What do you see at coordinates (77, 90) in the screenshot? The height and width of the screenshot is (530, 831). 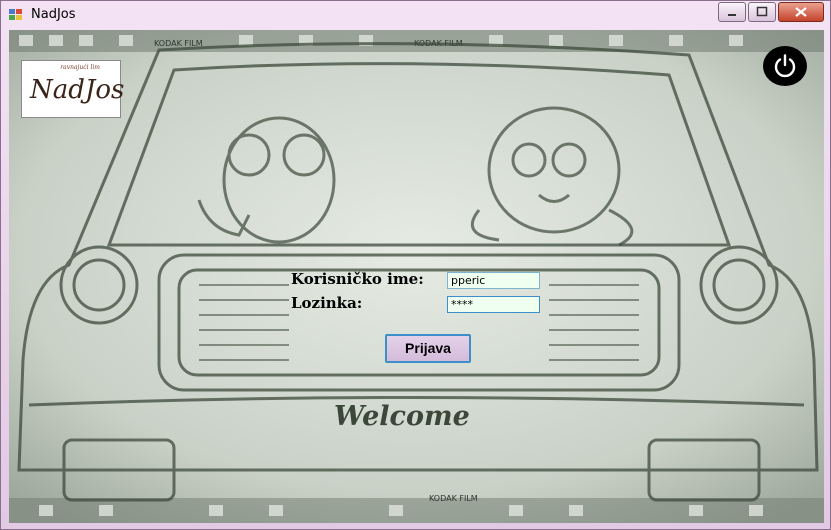 I see `logo-text: NadJos` at bounding box center [77, 90].